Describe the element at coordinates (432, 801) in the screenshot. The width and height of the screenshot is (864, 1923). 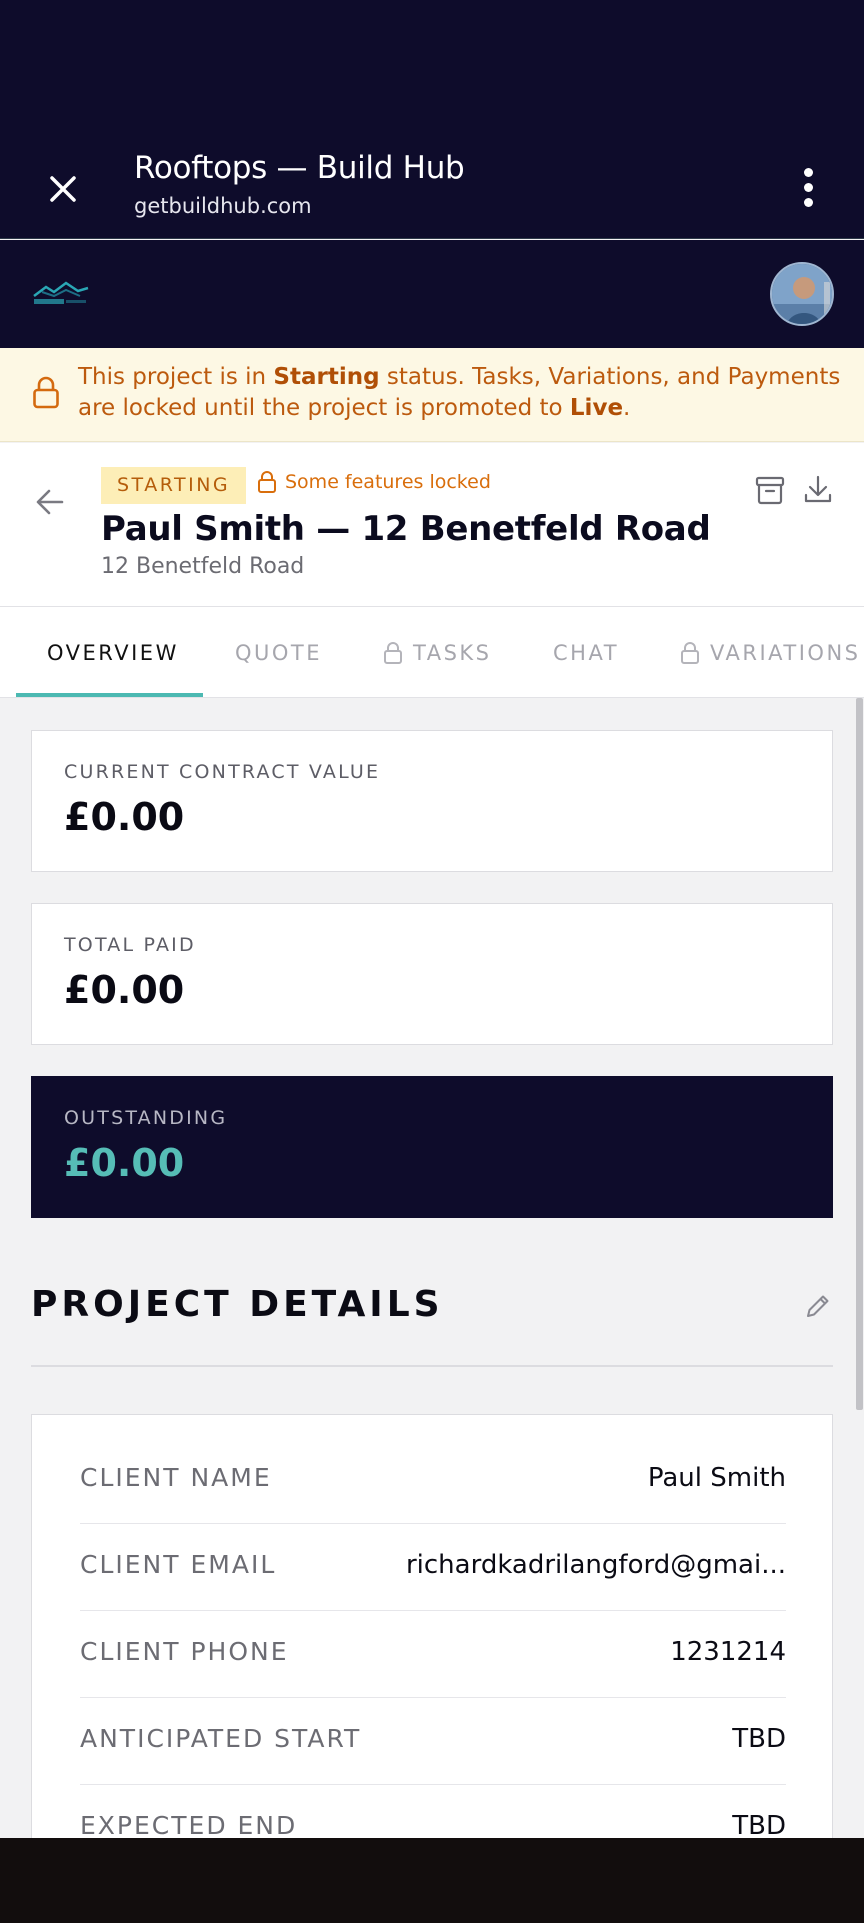
I see `contract-value-card: CURRENT CONTRACT VALUE £0.00` at that location.